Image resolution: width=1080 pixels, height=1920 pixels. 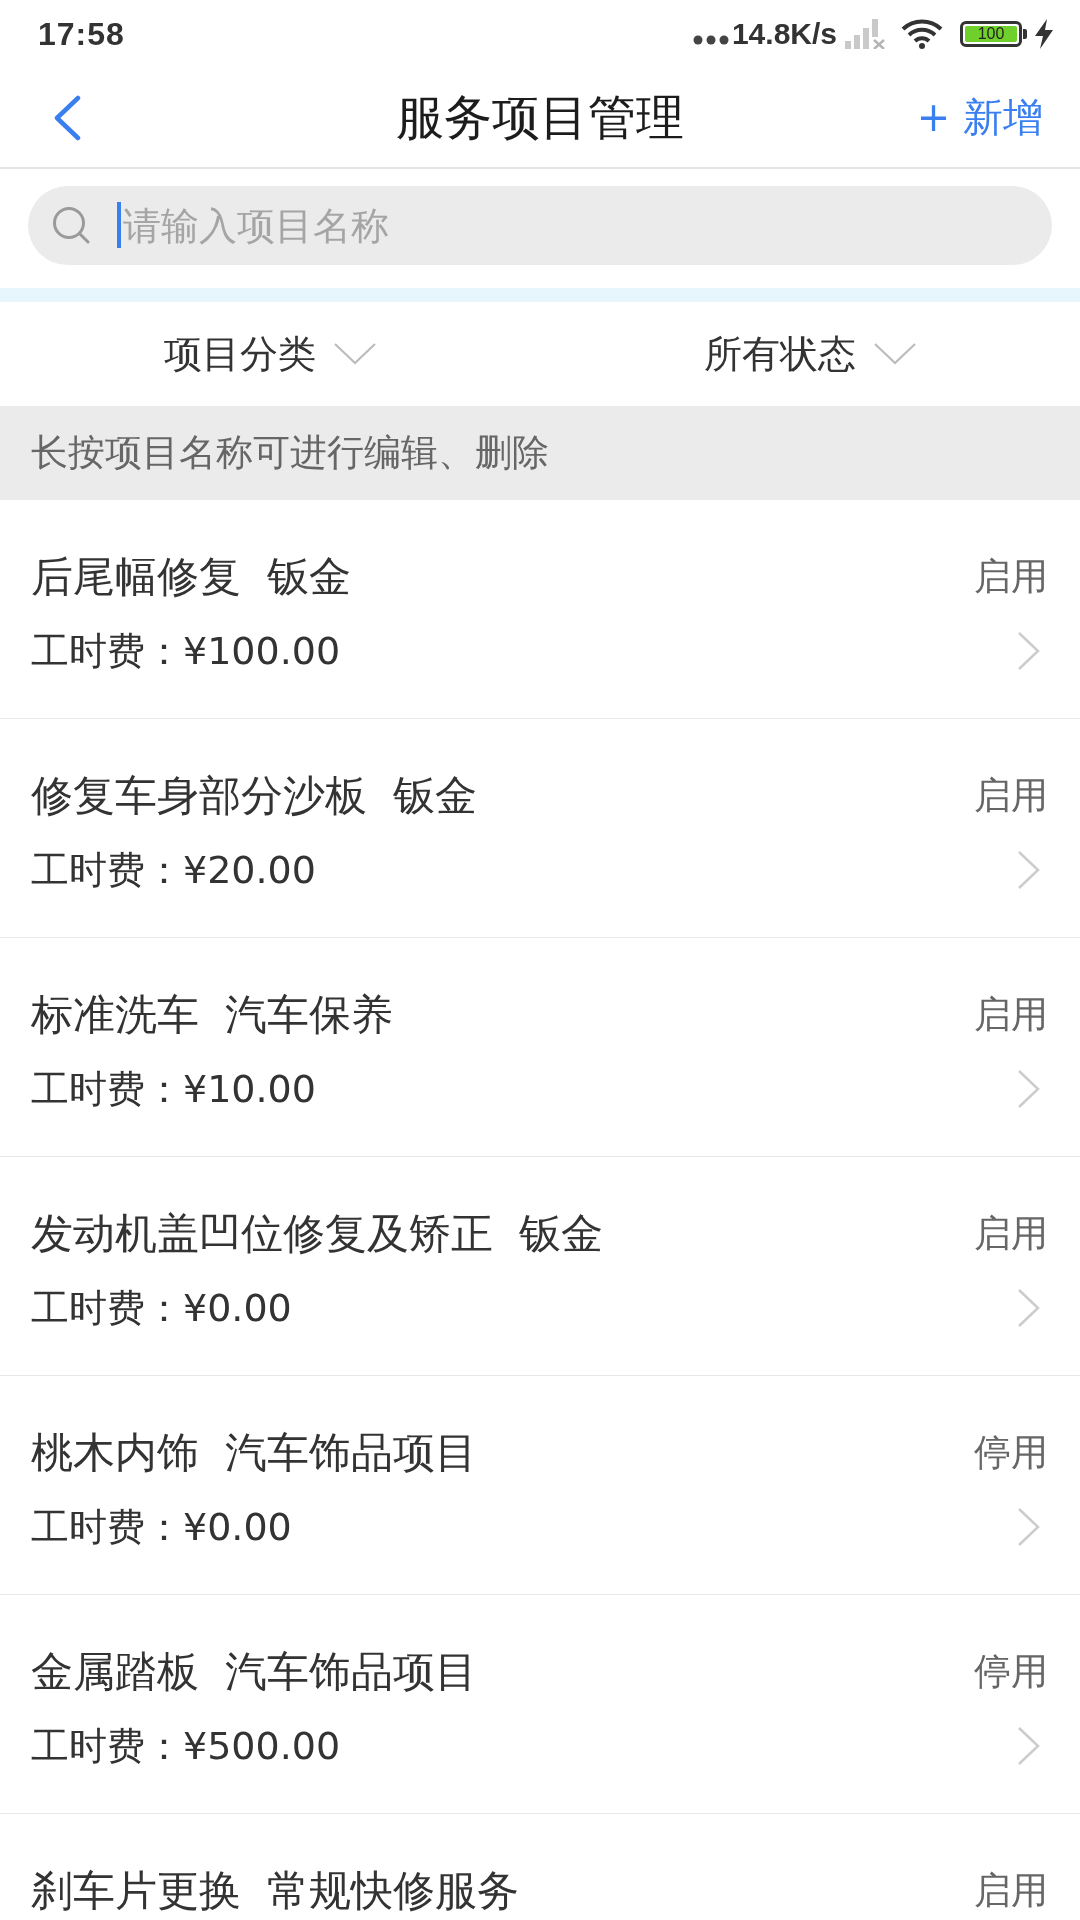 What do you see at coordinates (115, 1453) in the screenshot?
I see `item-name: 桃木内饰` at bounding box center [115, 1453].